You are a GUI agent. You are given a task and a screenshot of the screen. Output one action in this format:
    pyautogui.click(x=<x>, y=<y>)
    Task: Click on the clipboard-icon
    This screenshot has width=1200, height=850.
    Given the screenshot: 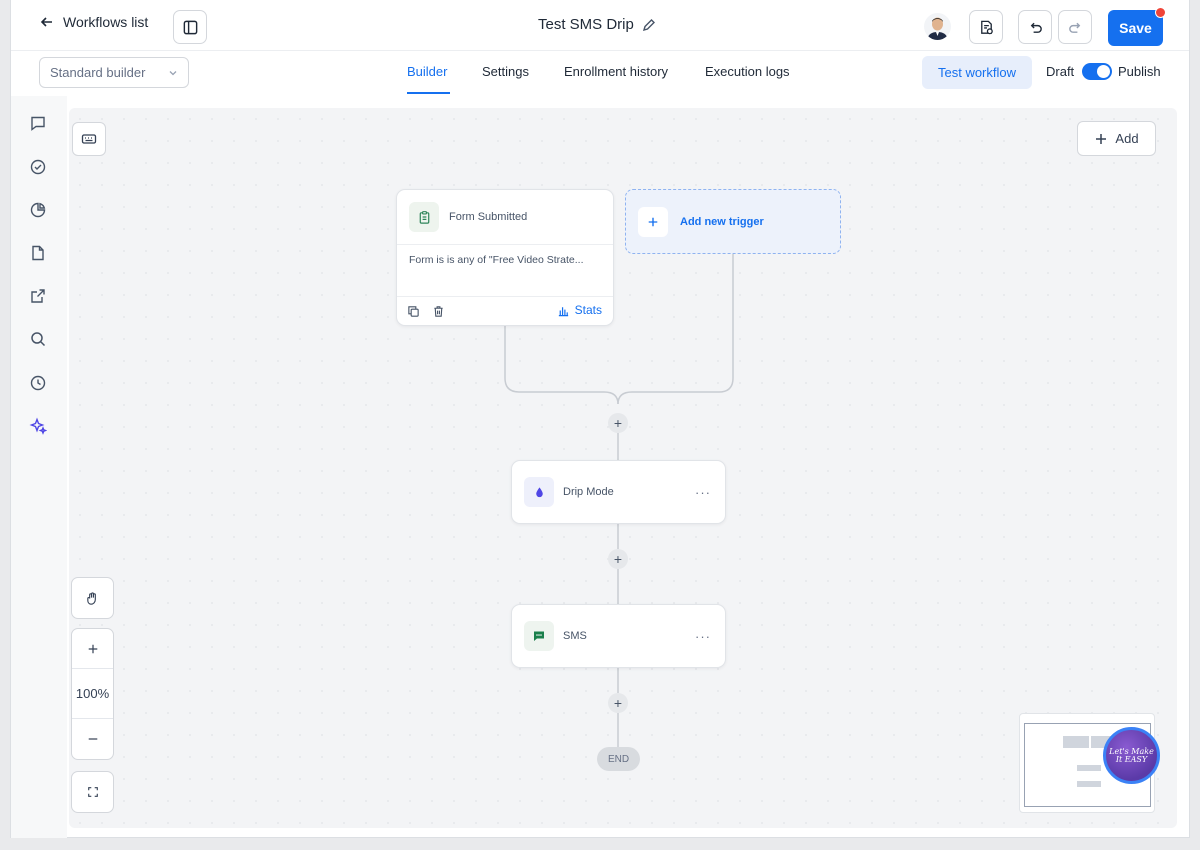 What is the action you would take?
    pyautogui.click(x=424, y=217)
    